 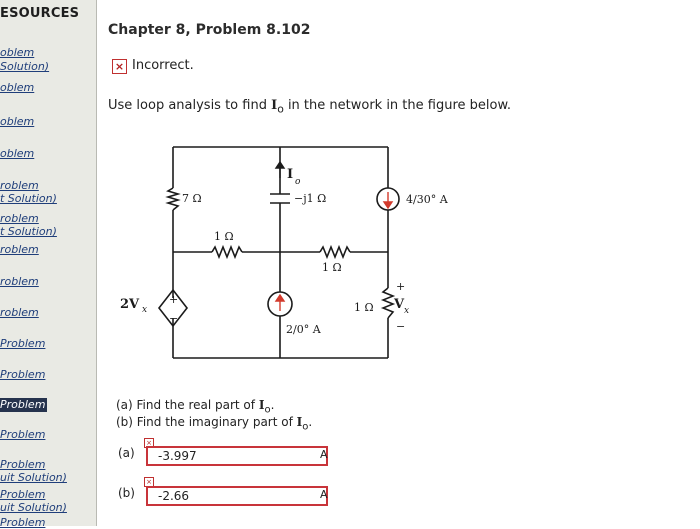 I want to click on vsrc-plus: +, so click(x=173, y=299).